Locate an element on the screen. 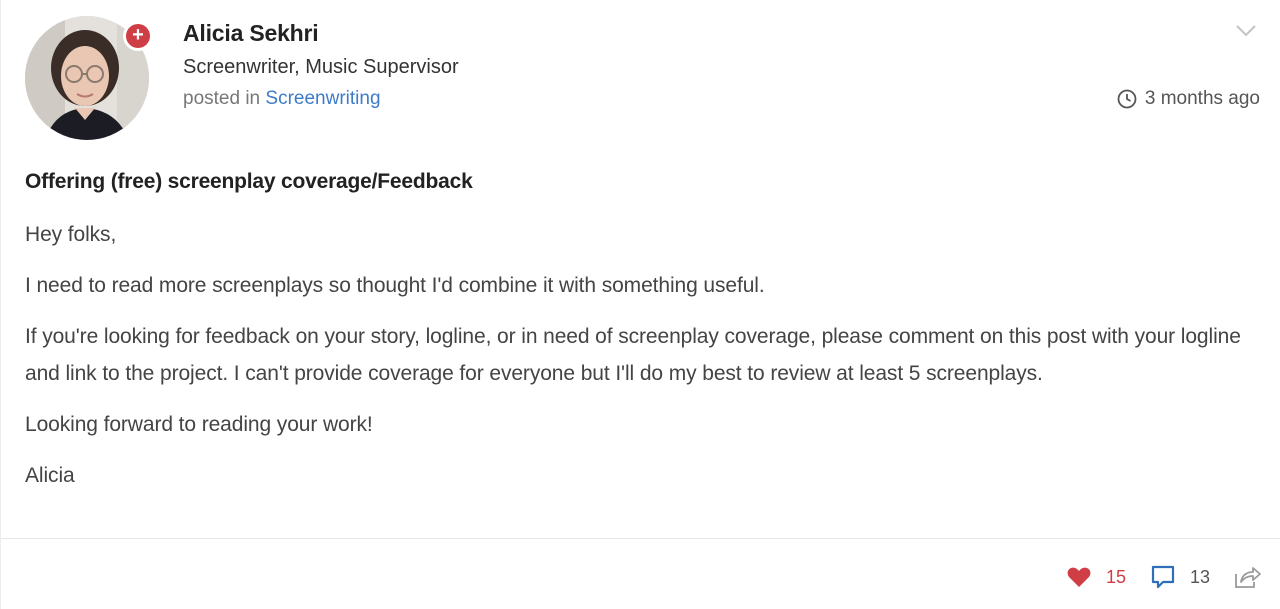 This screenshot has height=609, width=1280. body-paragraph: Hey folks, is located at coordinates (71, 234).